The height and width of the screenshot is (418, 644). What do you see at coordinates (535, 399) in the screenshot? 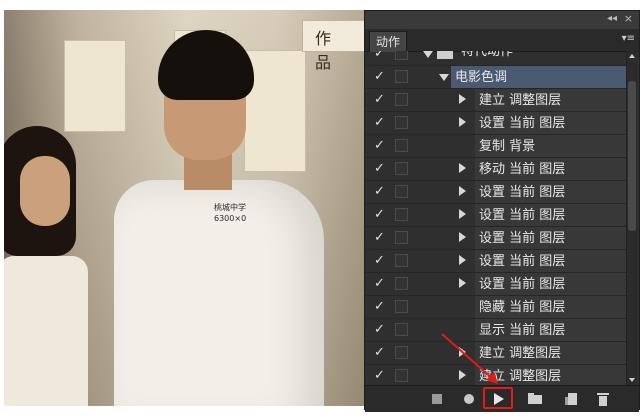
I see `new-set-icon` at bounding box center [535, 399].